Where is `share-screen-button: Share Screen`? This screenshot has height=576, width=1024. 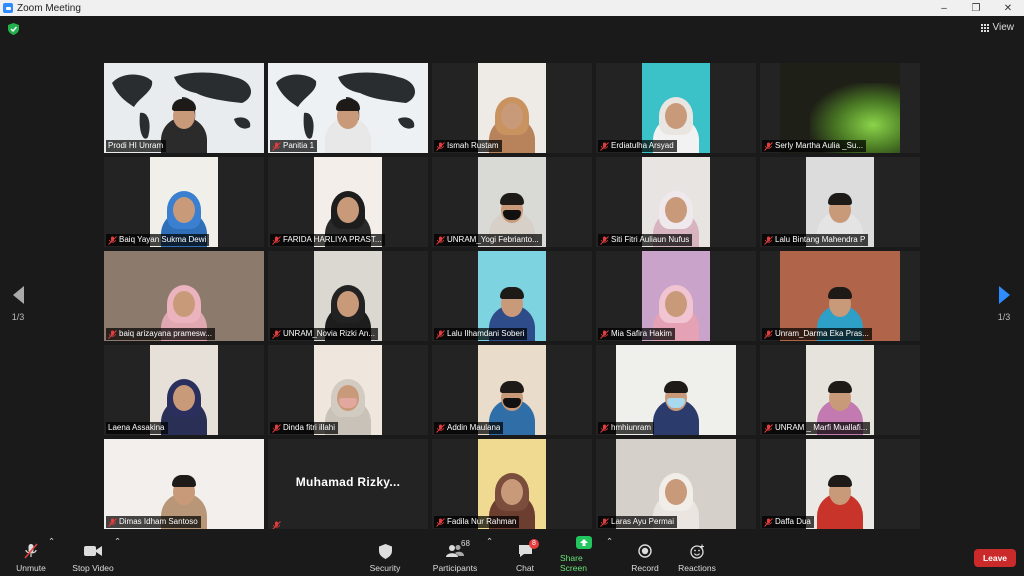
share-screen-button: Share Screen is located at coordinates (584, 556).